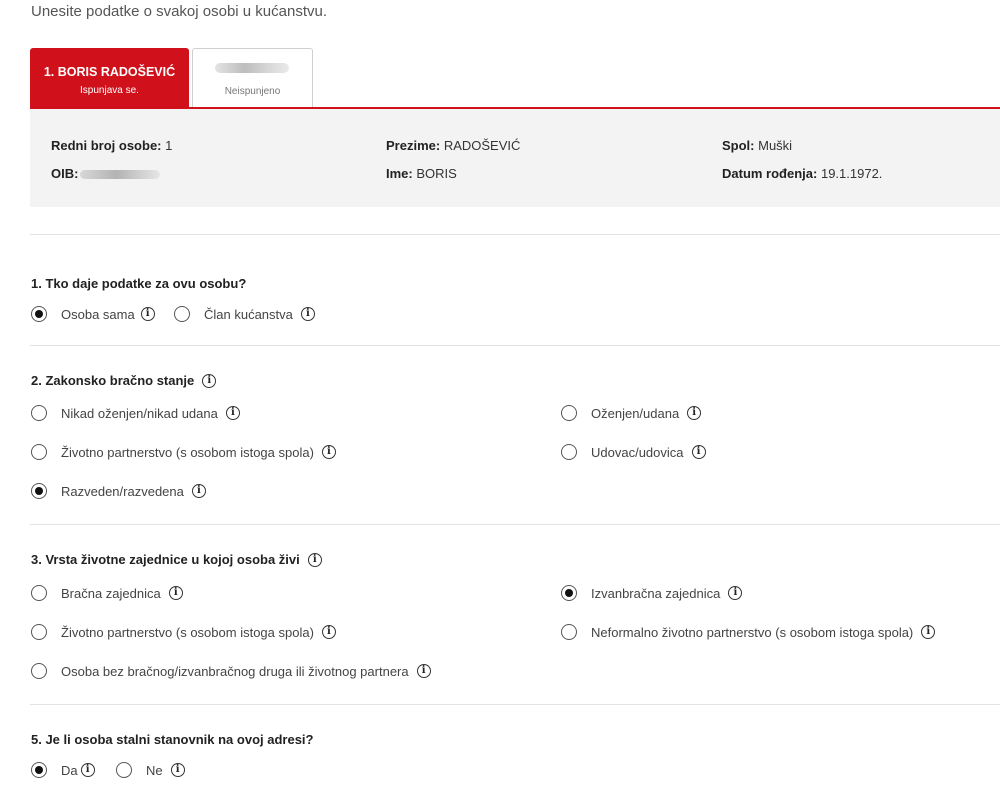 This screenshot has width=1000, height=798. What do you see at coordinates (252, 91) in the screenshot?
I see `tab-person-2-status: Neispunjeno` at bounding box center [252, 91].